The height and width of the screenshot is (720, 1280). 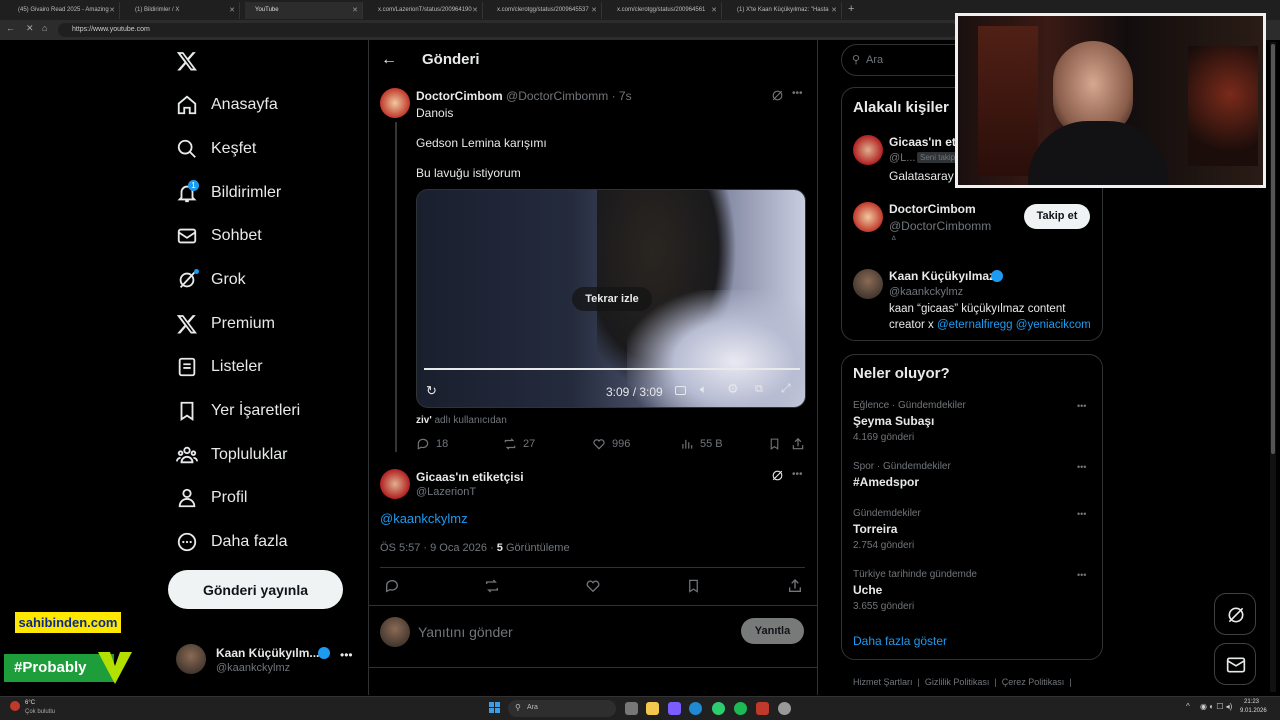 I want to click on person-name: DoctorCimbom, so click(x=932, y=209).